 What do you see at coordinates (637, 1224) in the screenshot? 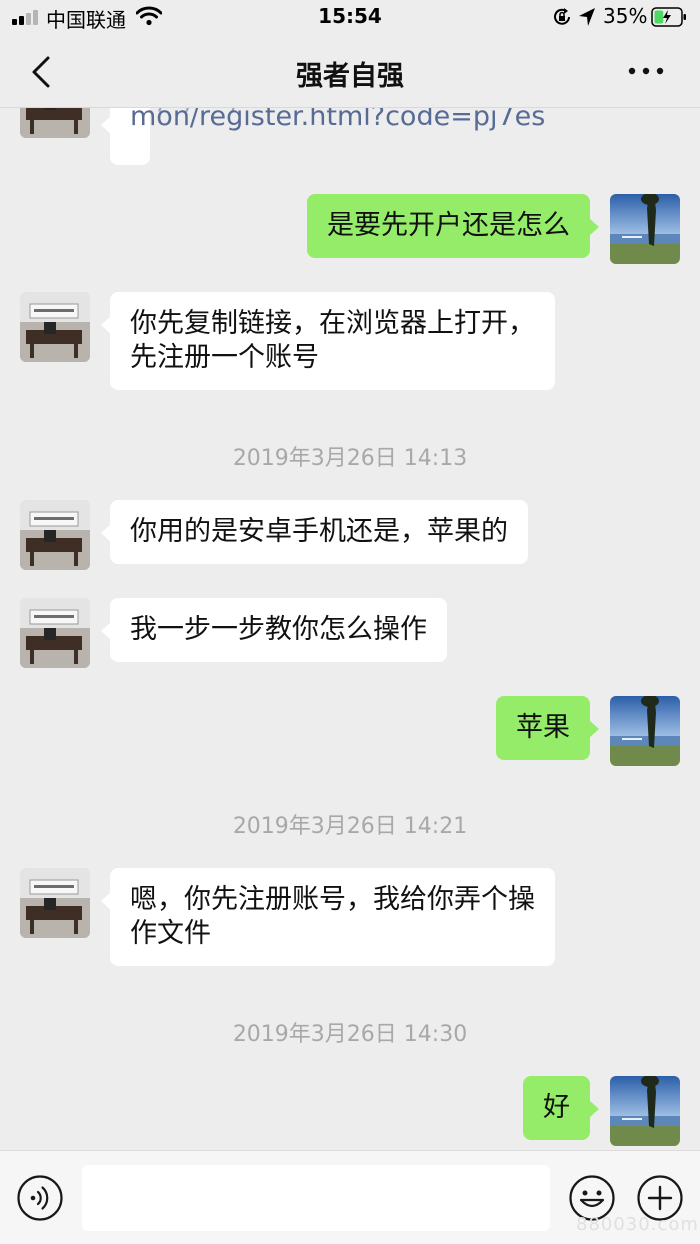
I see `watermark: 880030.com` at bounding box center [637, 1224].